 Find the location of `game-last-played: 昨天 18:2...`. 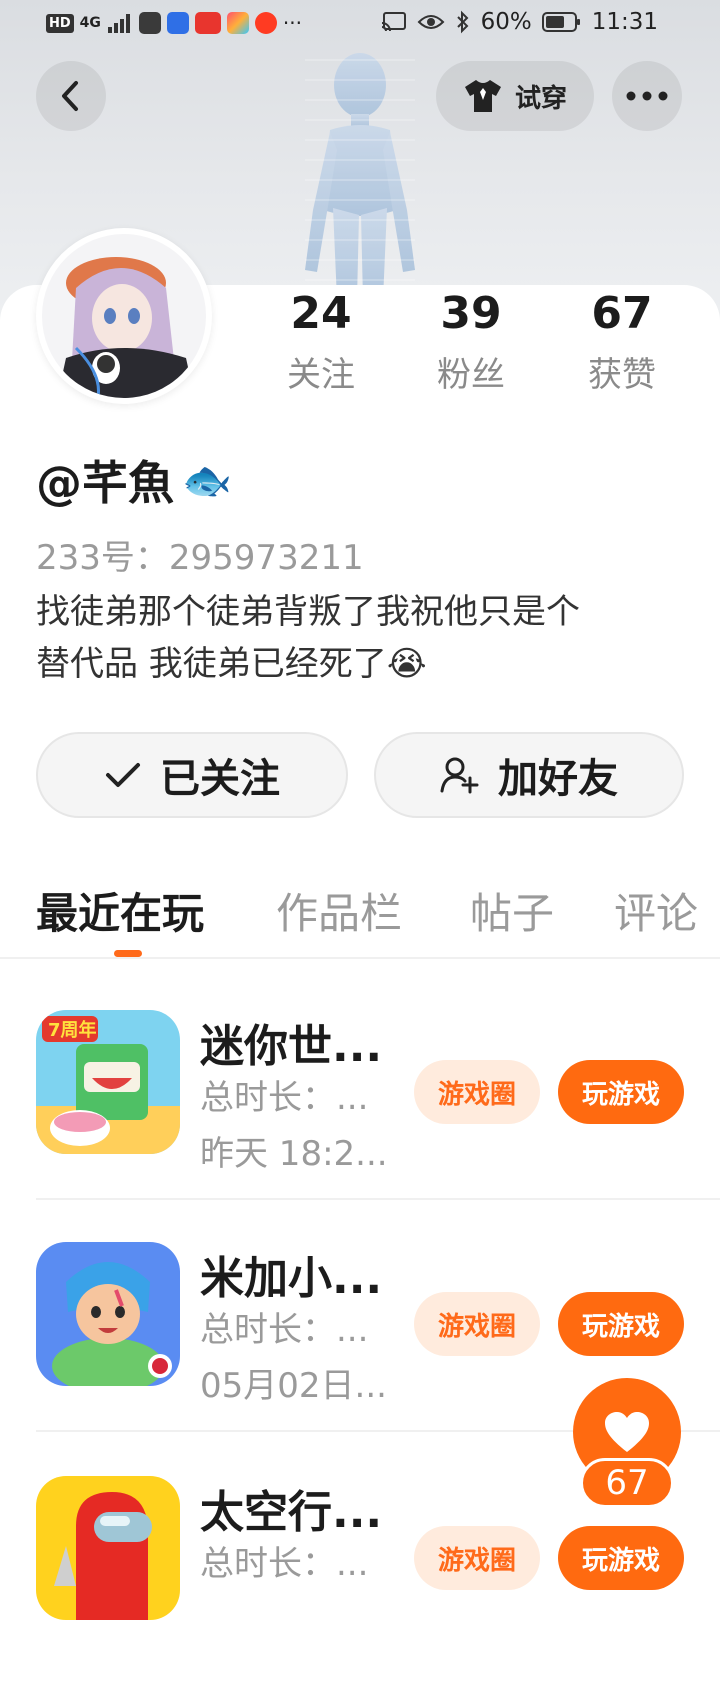

game-last-played: 昨天 18:2... is located at coordinates (294, 1154).